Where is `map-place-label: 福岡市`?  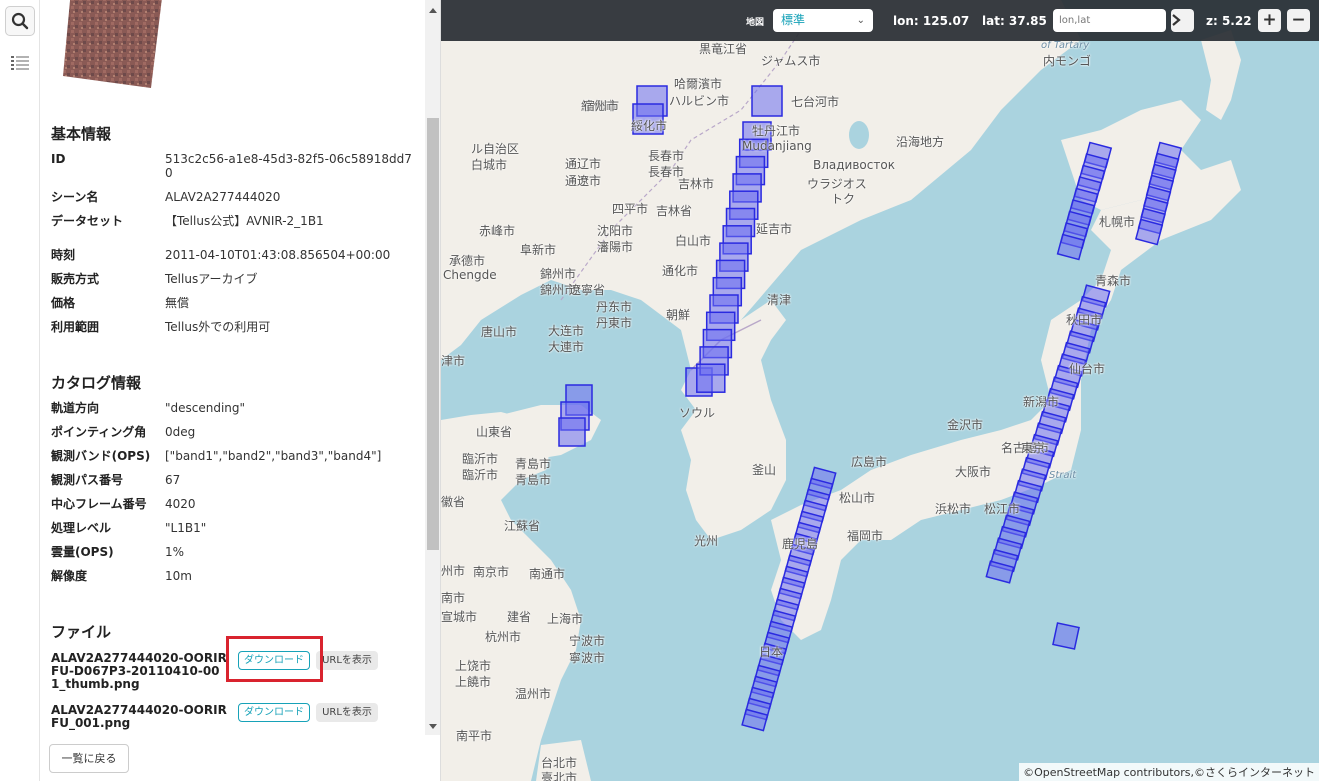
map-place-label: 福岡市 is located at coordinates (865, 536).